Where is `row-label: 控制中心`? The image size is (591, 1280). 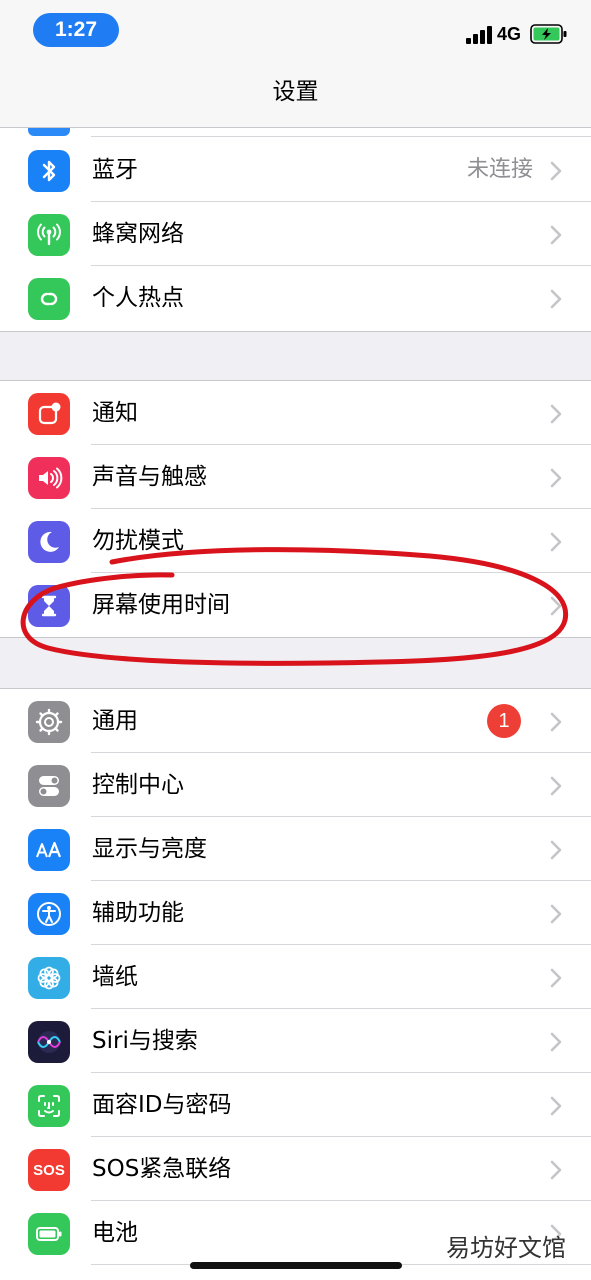 row-label: 控制中心 is located at coordinates (138, 785).